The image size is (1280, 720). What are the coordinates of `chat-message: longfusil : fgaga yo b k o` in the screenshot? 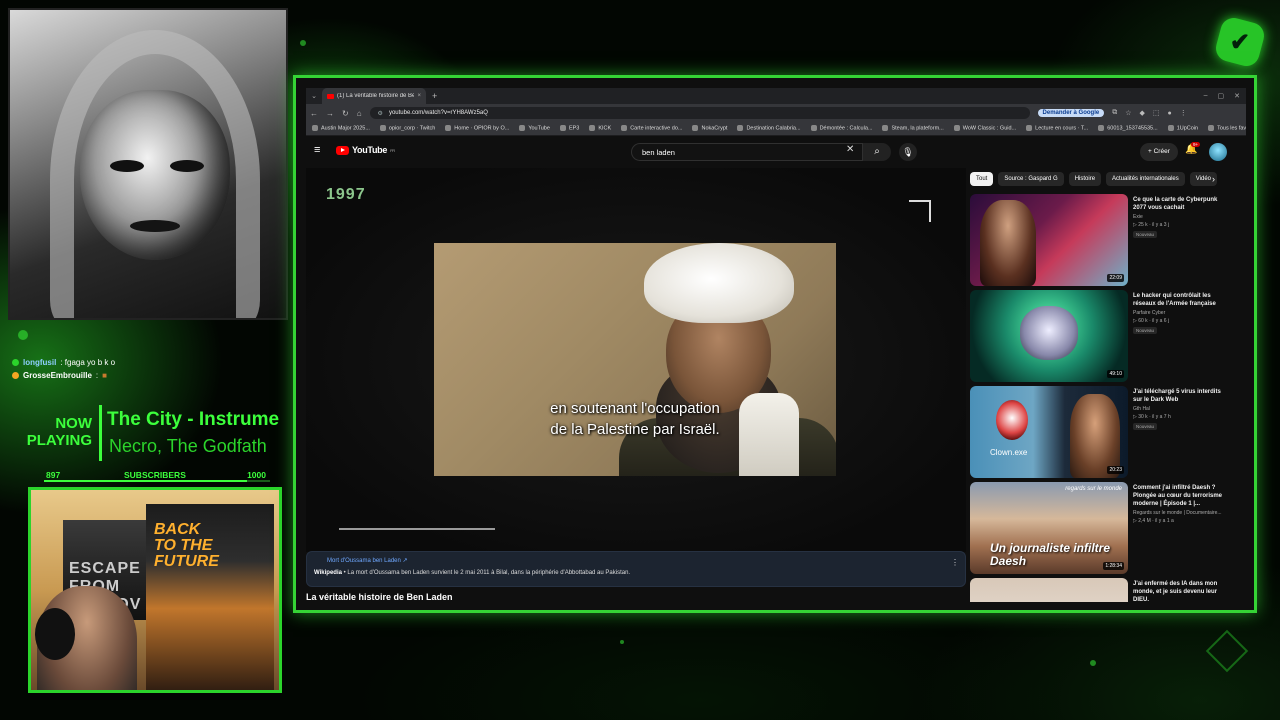 It's located at (63, 362).